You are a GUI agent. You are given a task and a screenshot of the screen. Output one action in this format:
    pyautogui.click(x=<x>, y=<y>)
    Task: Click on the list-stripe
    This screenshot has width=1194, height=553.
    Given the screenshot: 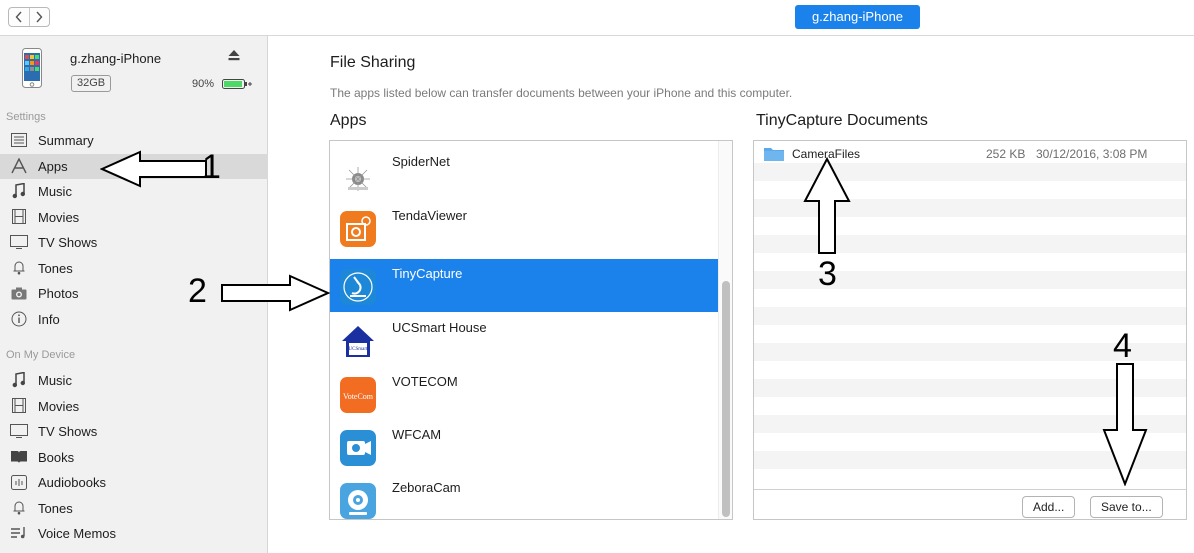 What is the action you would take?
    pyautogui.click(x=970, y=316)
    